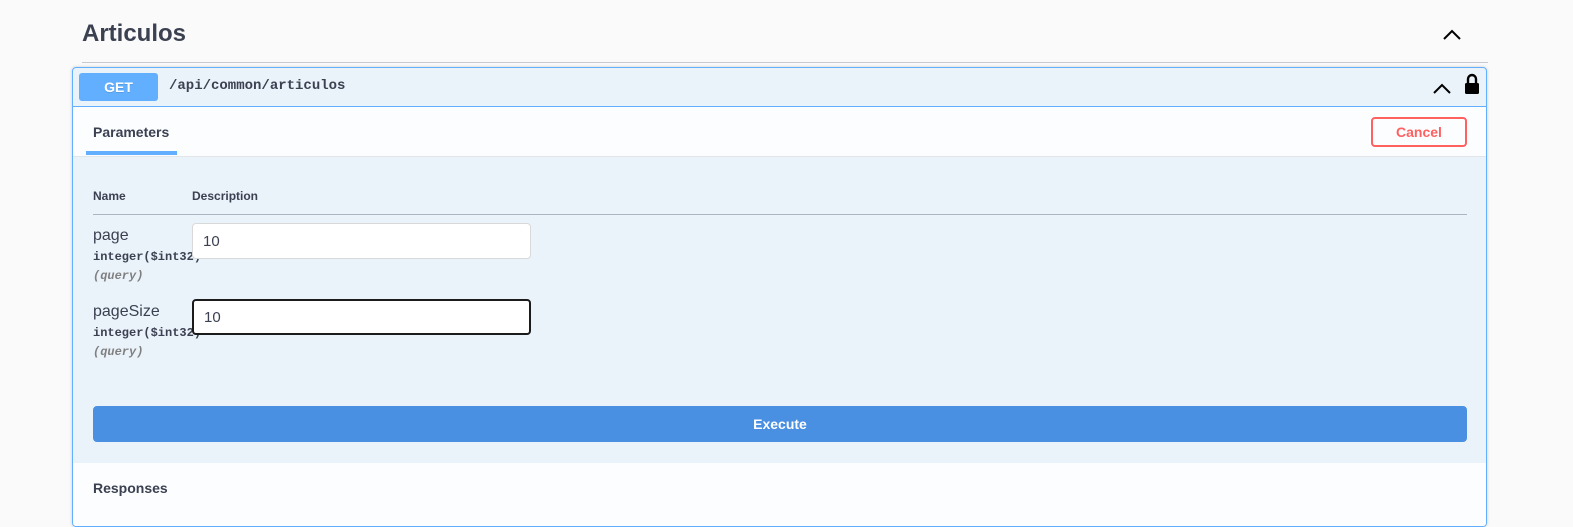 Image resolution: width=1573 pixels, height=527 pixels. I want to click on operation-path: /api/common/articulos, so click(257, 86).